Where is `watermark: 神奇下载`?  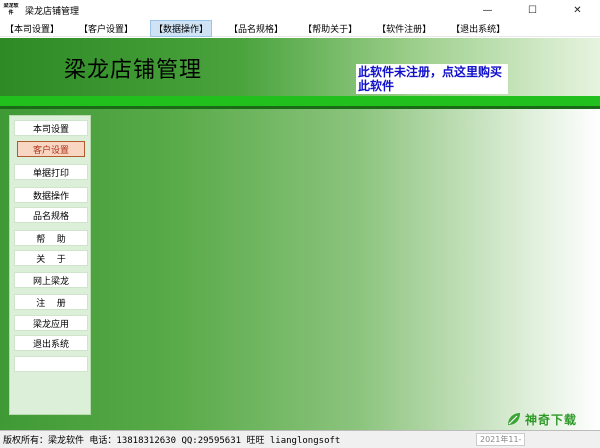 watermark: 神奇下载 is located at coordinates (552, 419).